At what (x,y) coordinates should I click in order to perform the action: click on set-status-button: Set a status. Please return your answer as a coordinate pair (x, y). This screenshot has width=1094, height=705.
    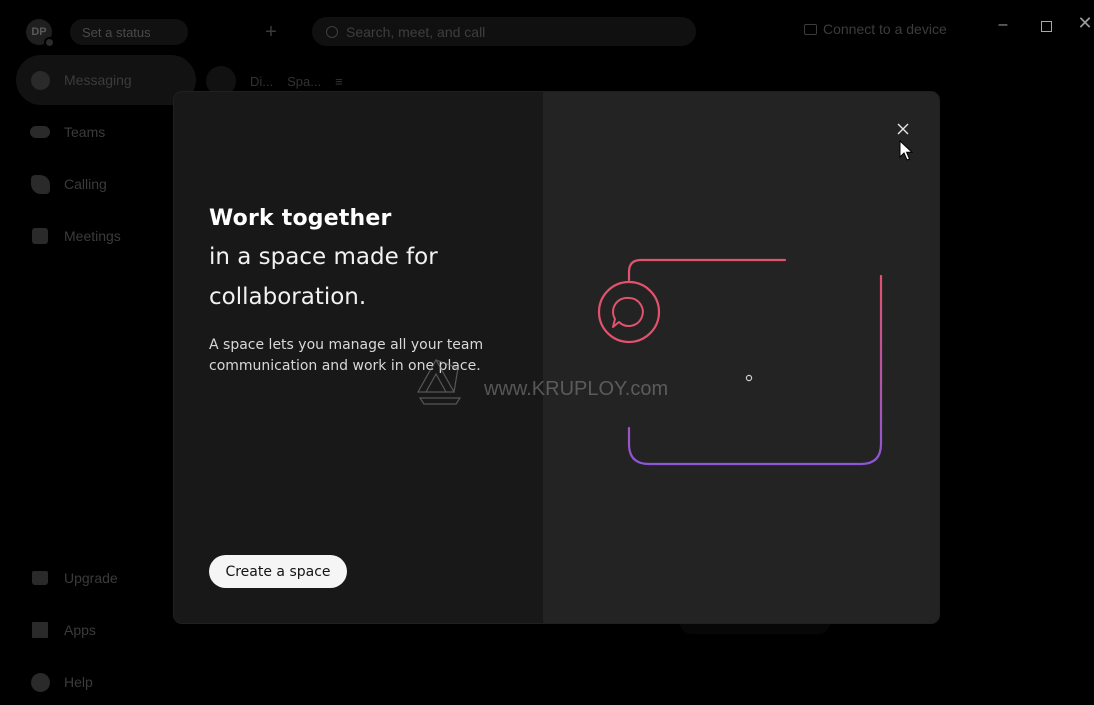
    Looking at the image, I should click on (129, 32).